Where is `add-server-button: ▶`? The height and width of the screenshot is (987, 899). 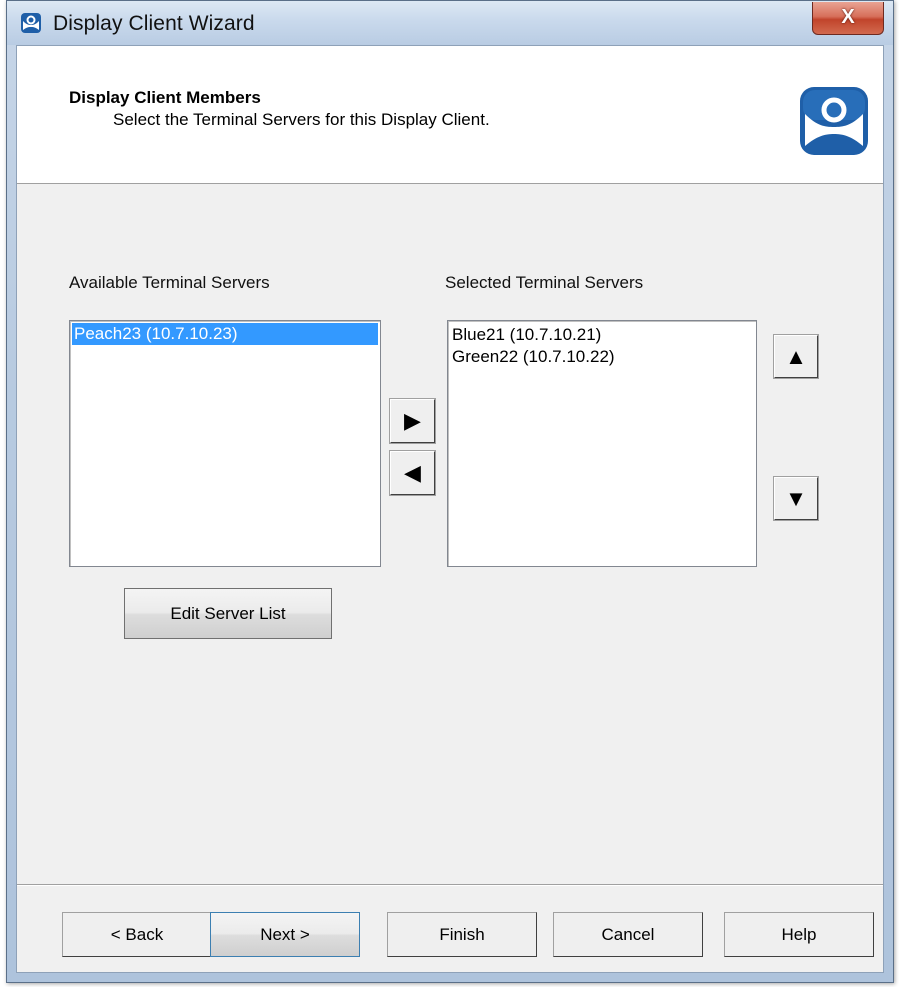
add-server-button: ▶ is located at coordinates (412, 421).